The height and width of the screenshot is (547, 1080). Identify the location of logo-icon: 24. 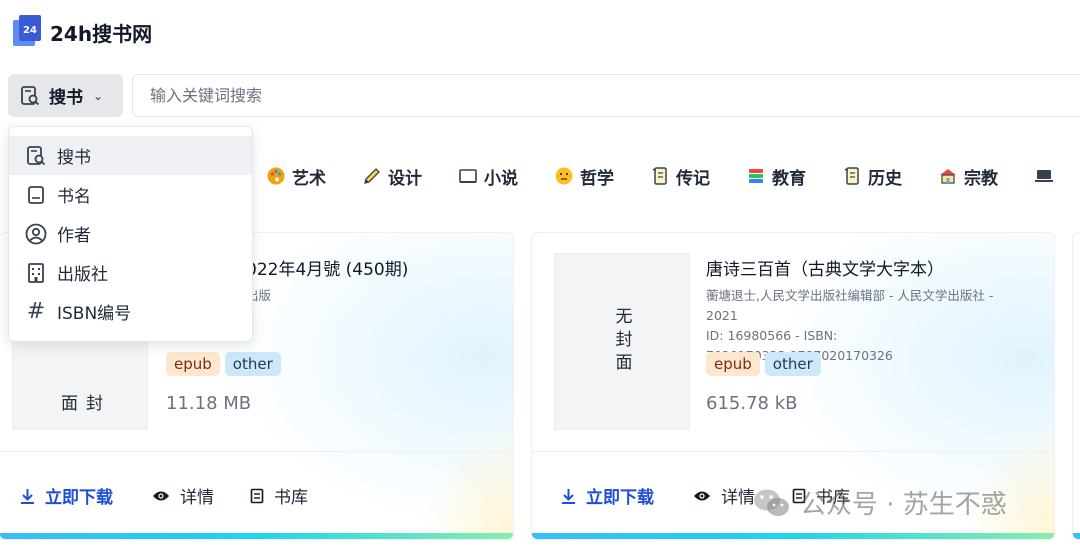
(27, 30).